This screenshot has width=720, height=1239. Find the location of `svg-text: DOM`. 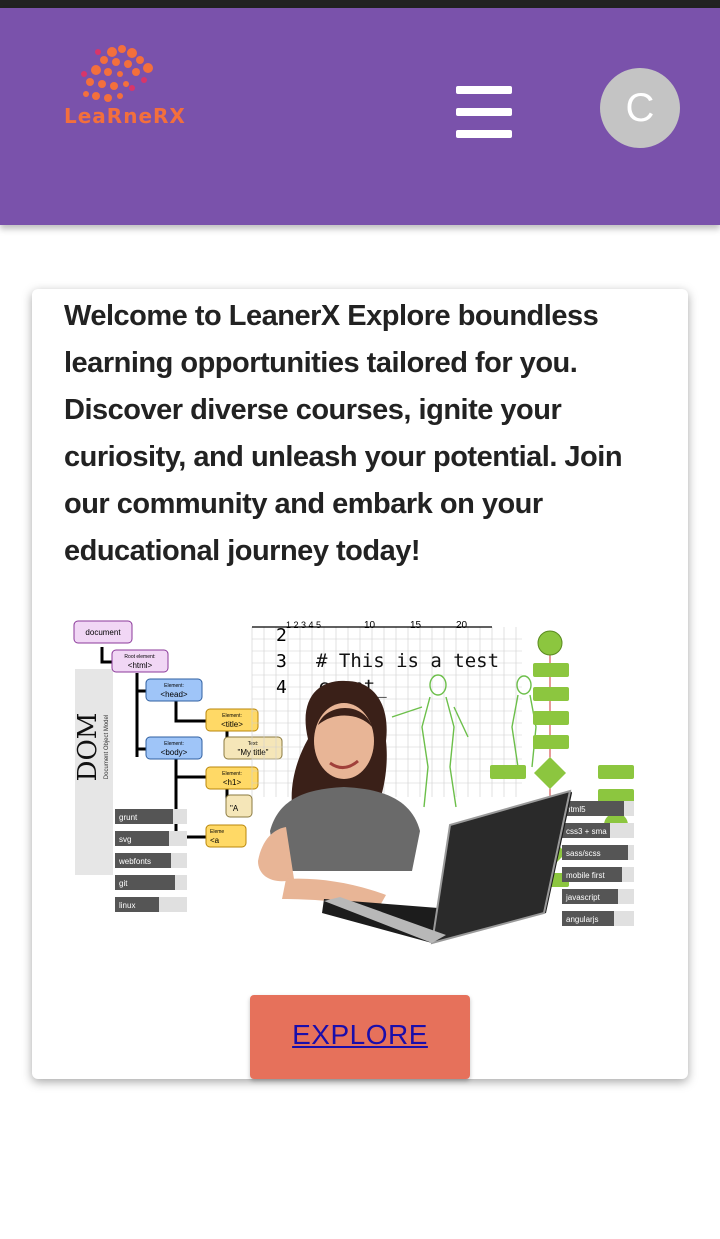

svg-text: DOM is located at coordinates (88, 747).